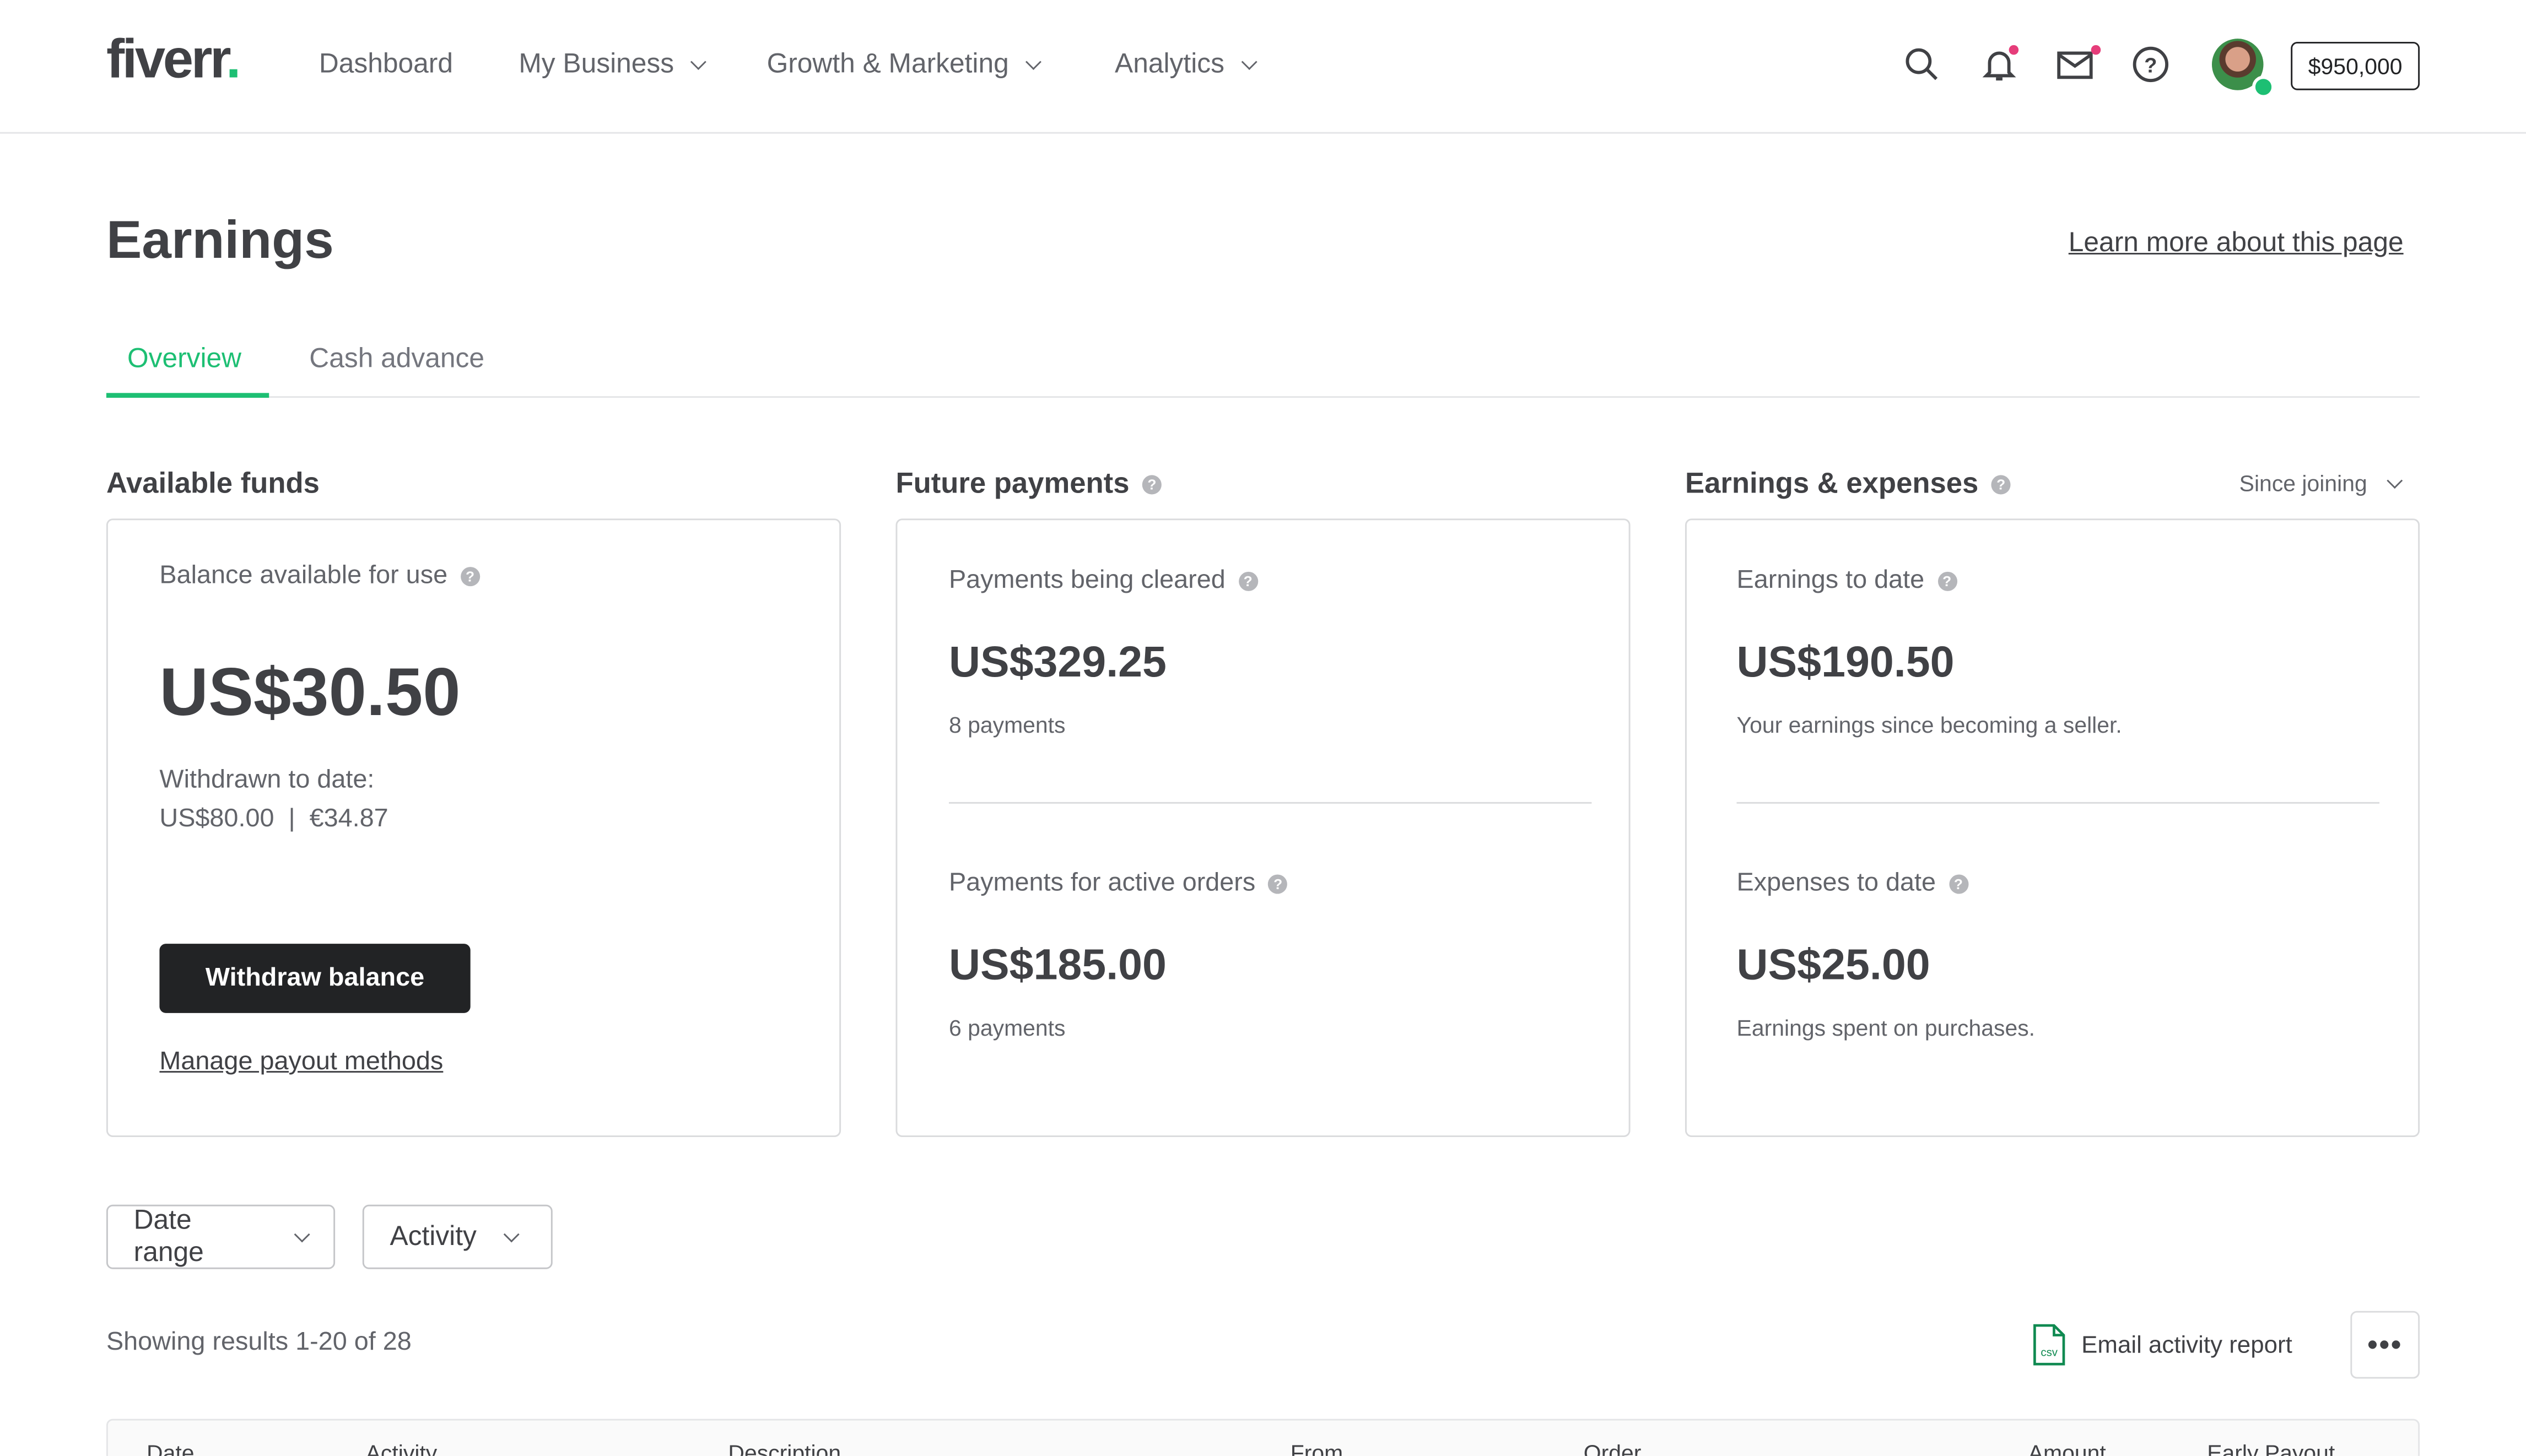 The width and height of the screenshot is (2526, 1456). Describe the element at coordinates (184, 359) in the screenshot. I see `tab-overview: Overview` at that location.